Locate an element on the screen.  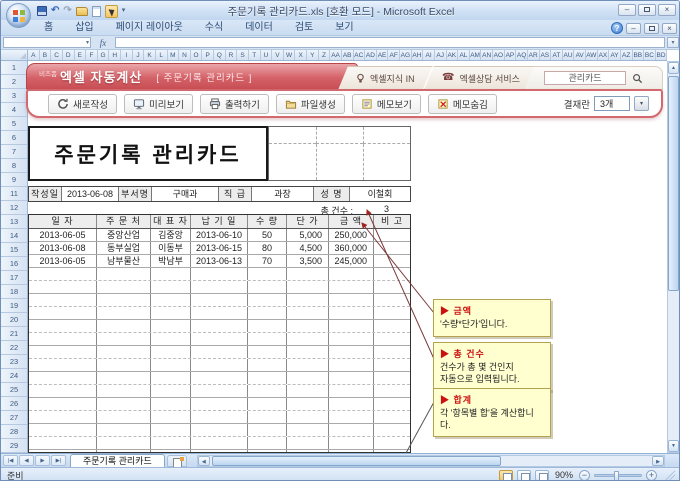
row-header-15: 15 is located at coordinates (14, 250).